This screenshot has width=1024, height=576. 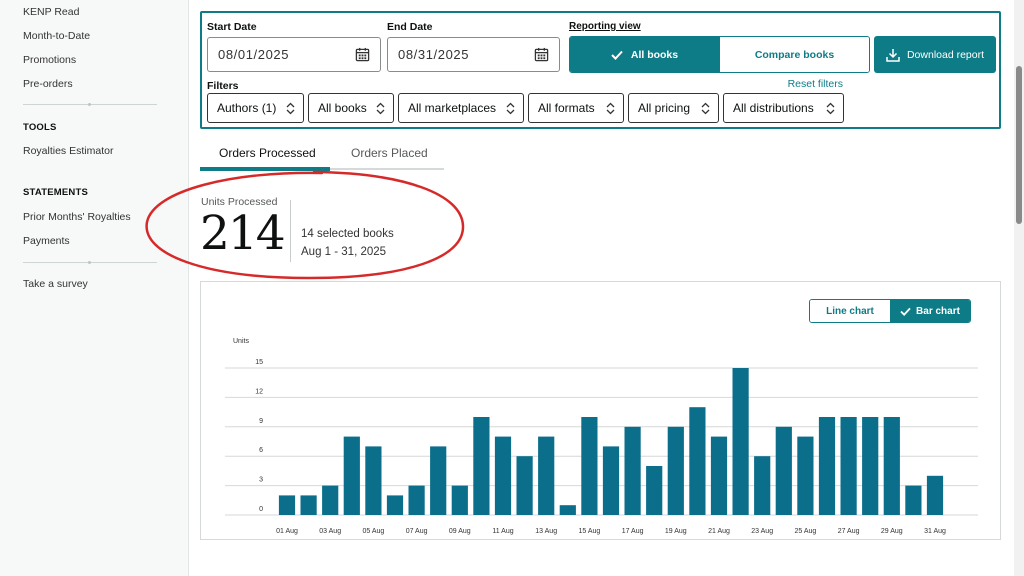 What do you see at coordinates (287, 531) in the screenshot?
I see `x-tick-label: 01 Aug` at bounding box center [287, 531].